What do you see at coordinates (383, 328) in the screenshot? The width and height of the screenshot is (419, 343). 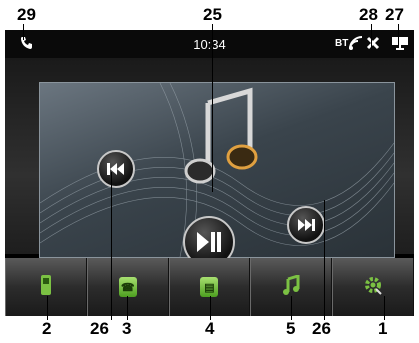 I see `callout-1: 1` at bounding box center [383, 328].